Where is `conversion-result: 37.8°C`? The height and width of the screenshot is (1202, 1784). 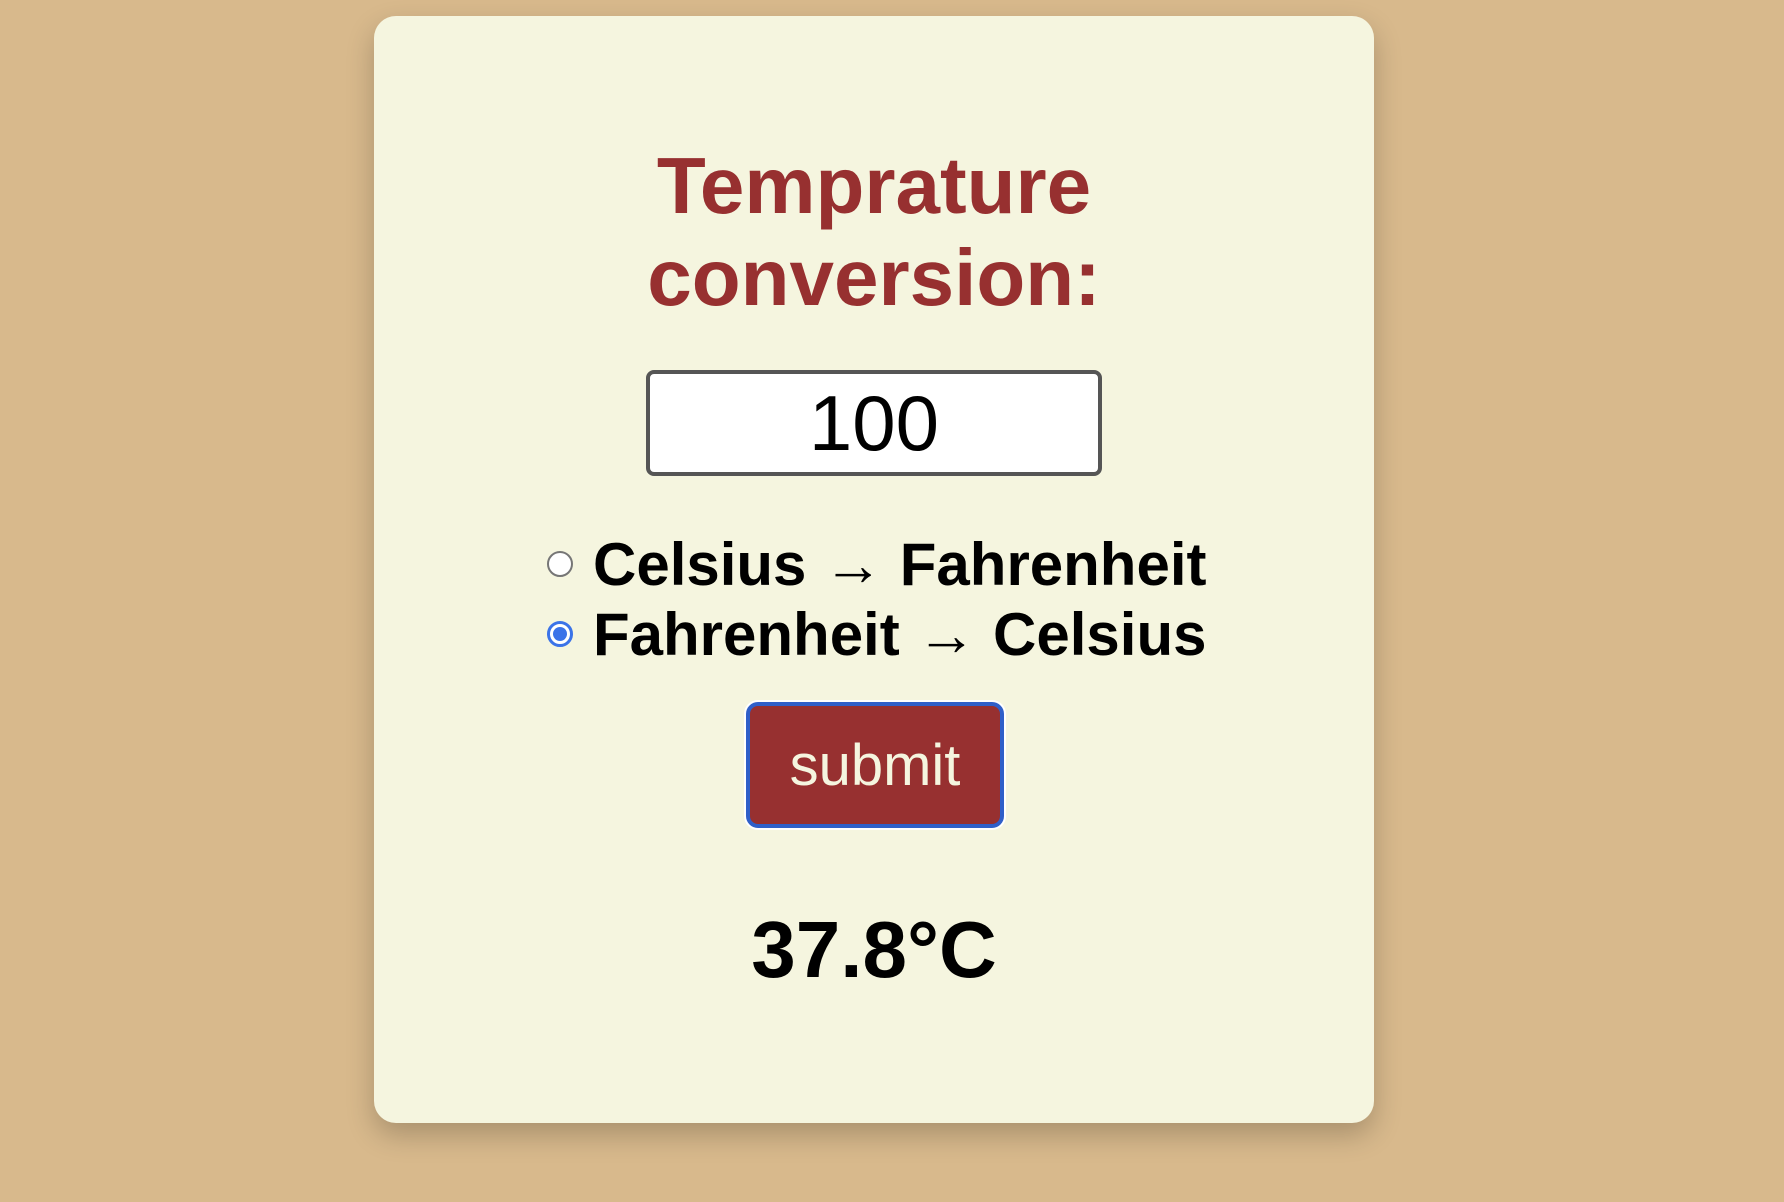 conversion-result: 37.8°C is located at coordinates (874, 949).